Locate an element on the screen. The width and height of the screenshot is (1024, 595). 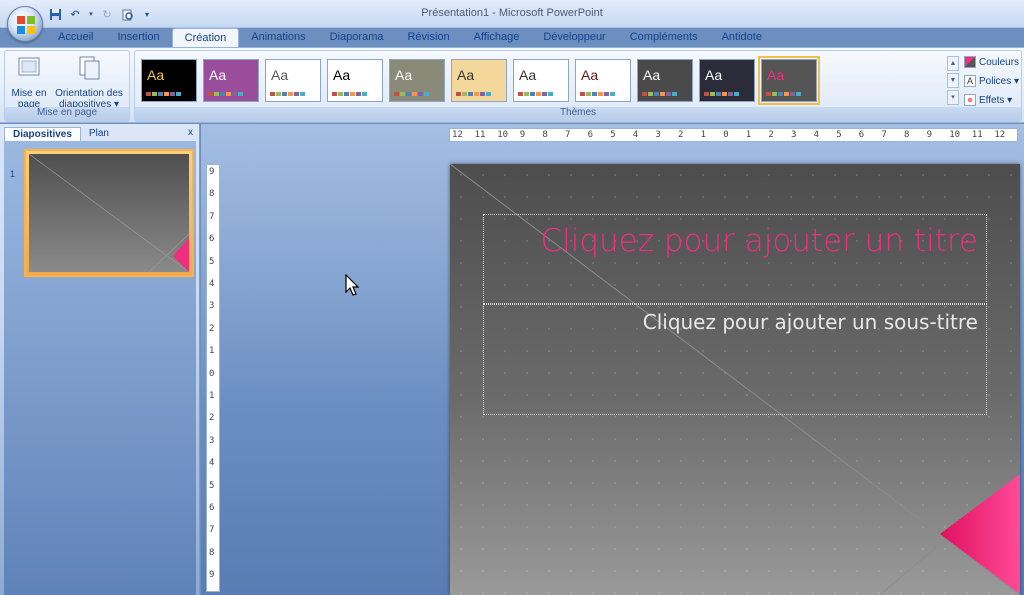
slide-orientation-button: Orientation des diapositives ▾ is located at coordinates (89, 82).